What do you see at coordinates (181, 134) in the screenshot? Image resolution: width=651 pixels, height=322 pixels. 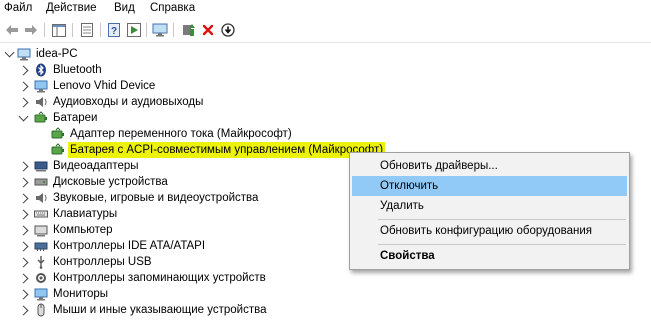 I see `tree-item-label: Адаптер переменного тока (Майкрософт)` at bounding box center [181, 134].